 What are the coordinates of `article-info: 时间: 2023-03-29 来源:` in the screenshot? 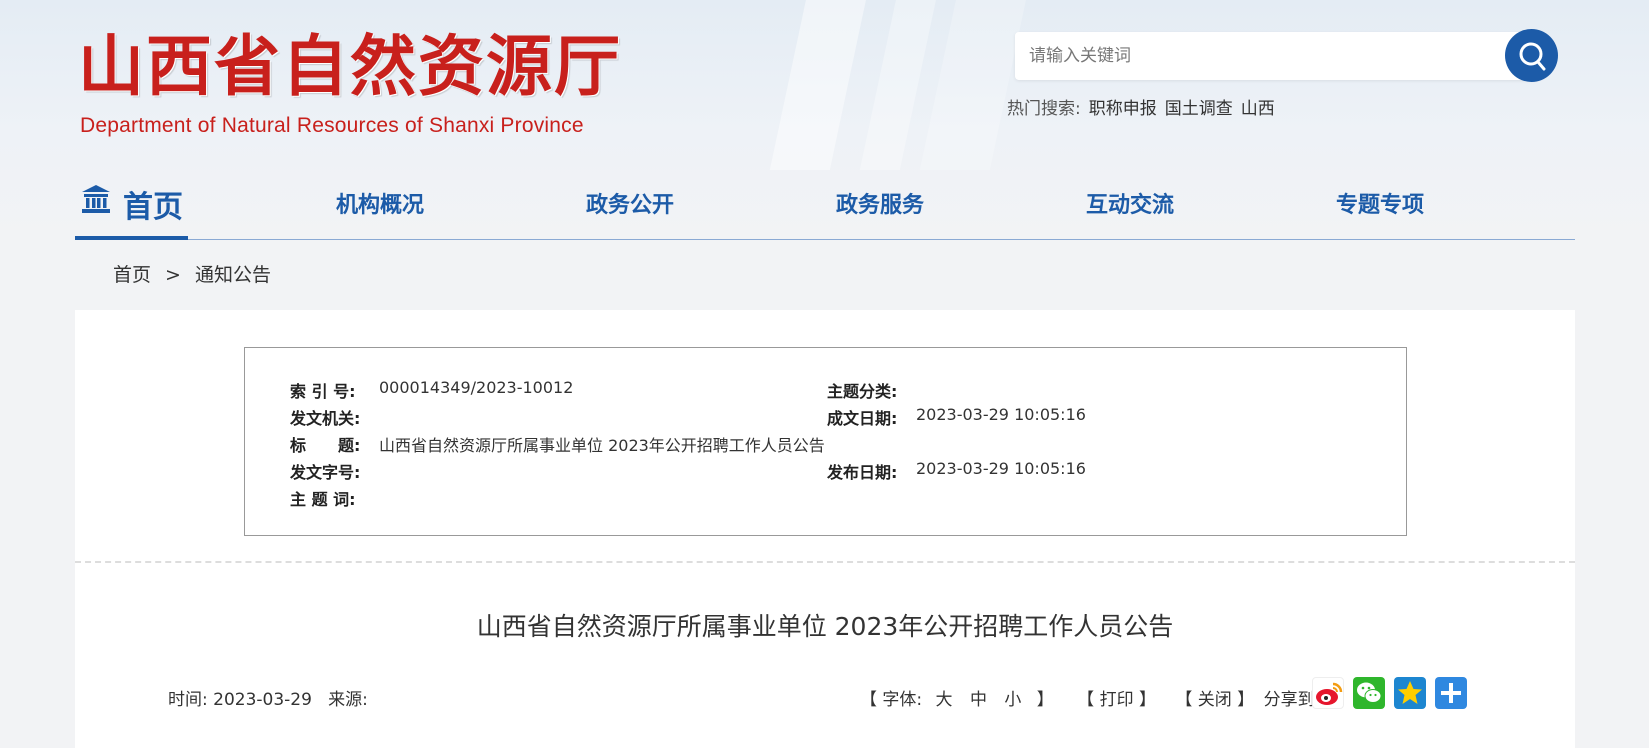 It's located at (268, 697).